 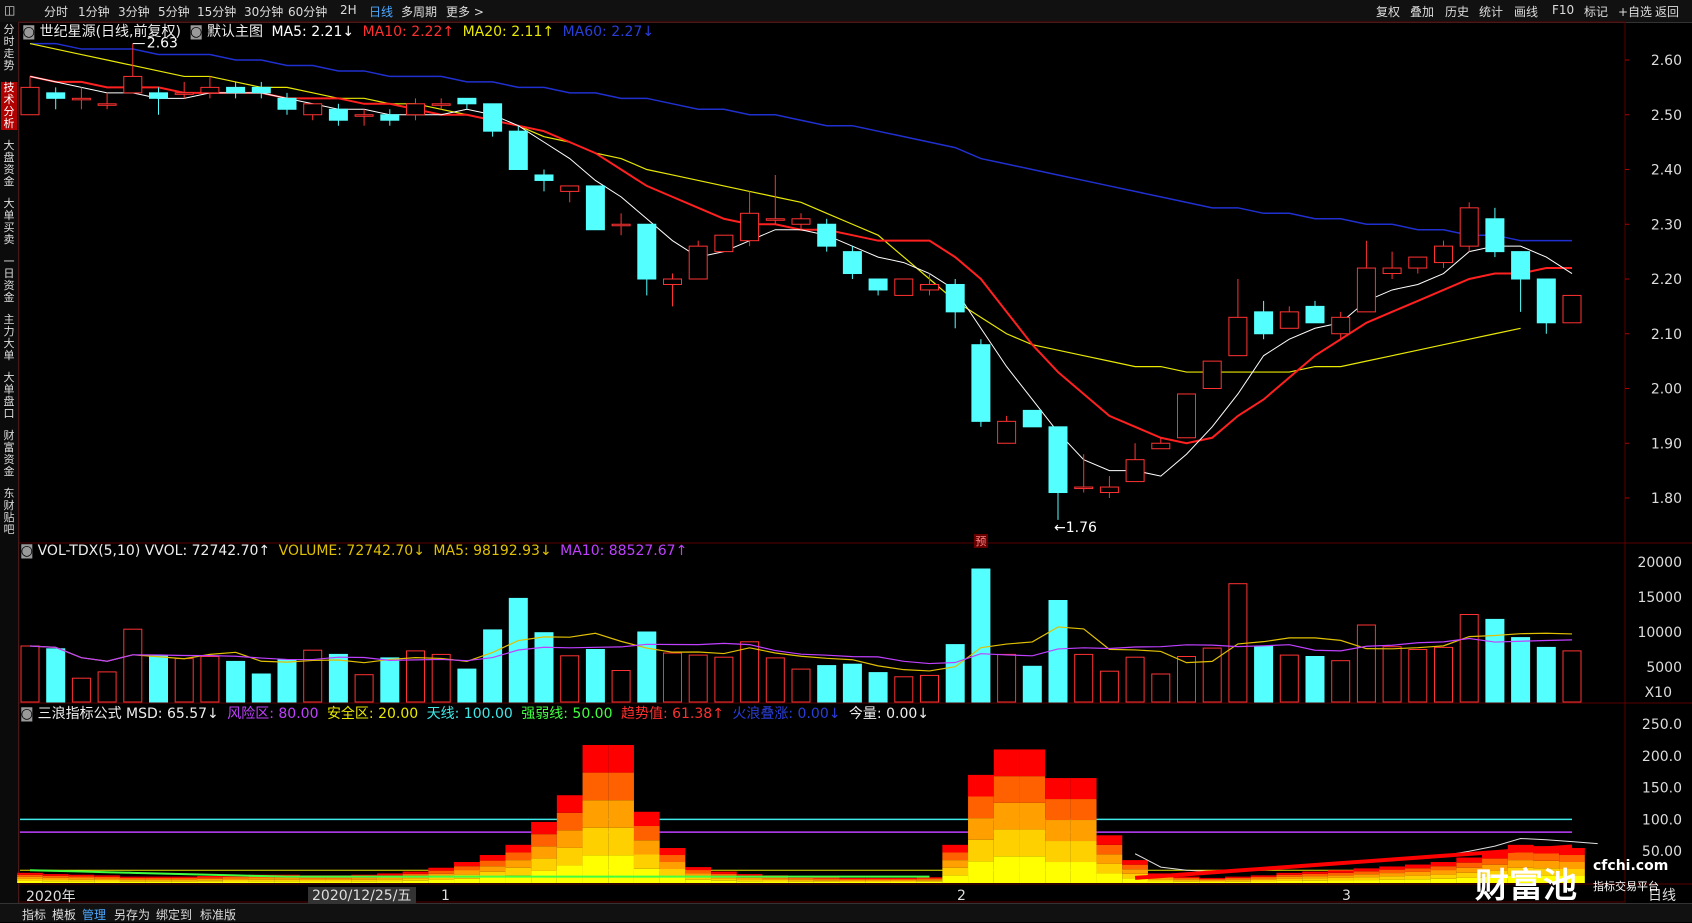 What do you see at coordinates (94, 914) in the screenshot?
I see `bottom-tab: 管理` at bounding box center [94, 914].